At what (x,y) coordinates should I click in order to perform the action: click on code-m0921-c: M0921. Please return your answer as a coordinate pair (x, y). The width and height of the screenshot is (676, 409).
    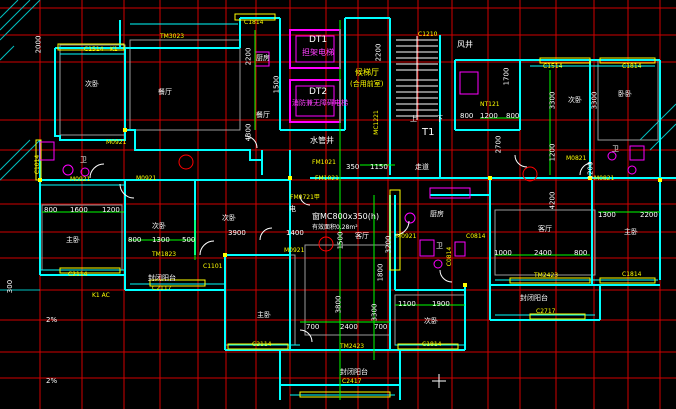
    Looking at the image, I should click on (146, 178).